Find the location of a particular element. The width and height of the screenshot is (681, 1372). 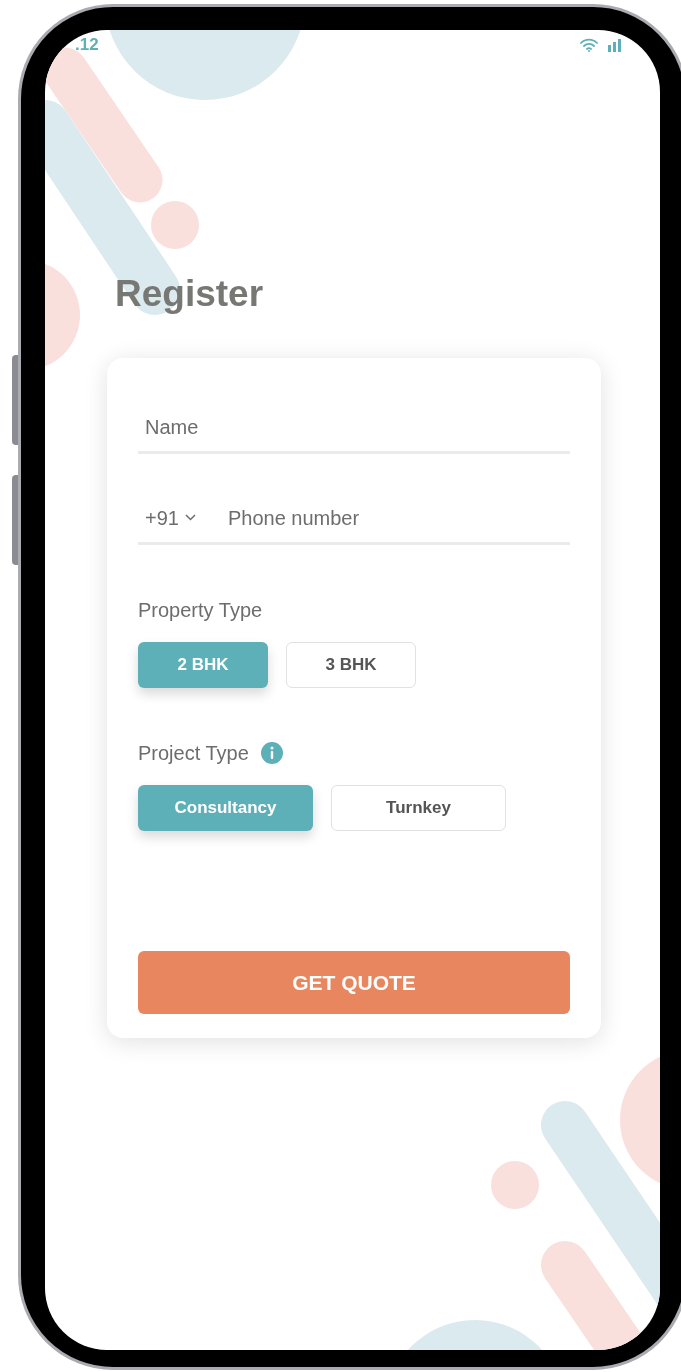

field-label: Property Type is located at coordinates (201, 610).